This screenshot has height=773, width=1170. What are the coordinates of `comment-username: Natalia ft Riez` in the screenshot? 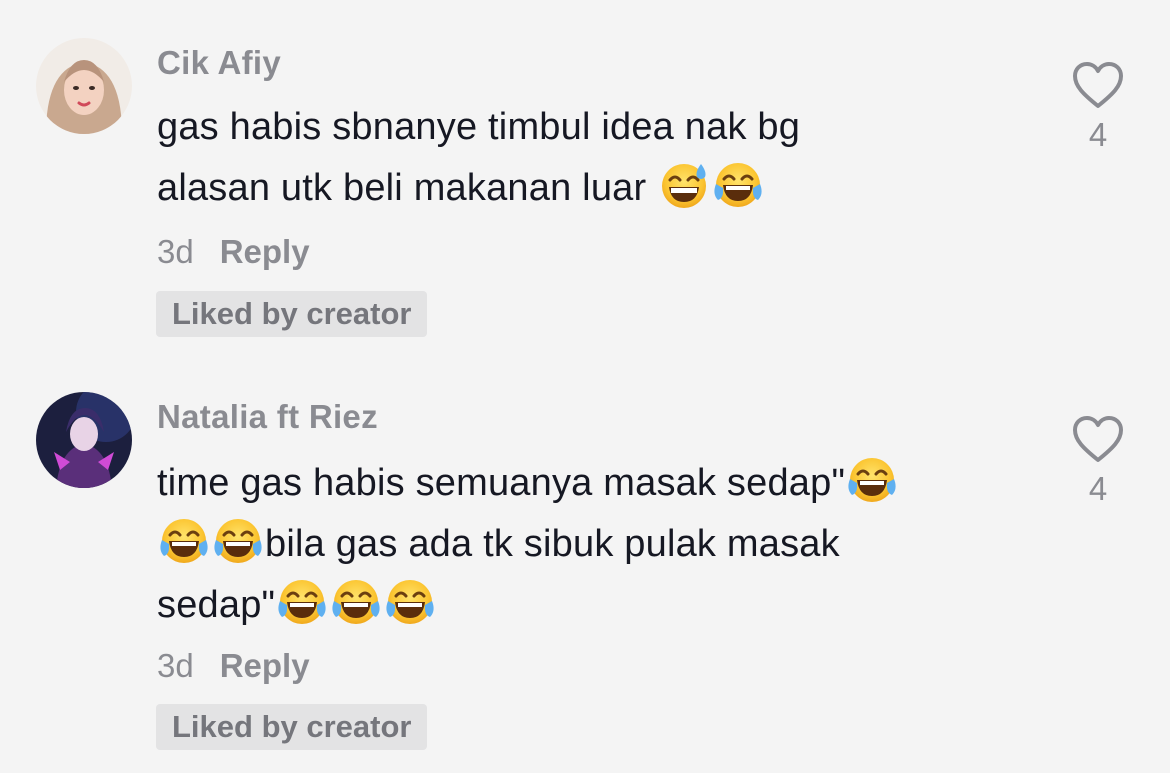 It's located at (267, 417).